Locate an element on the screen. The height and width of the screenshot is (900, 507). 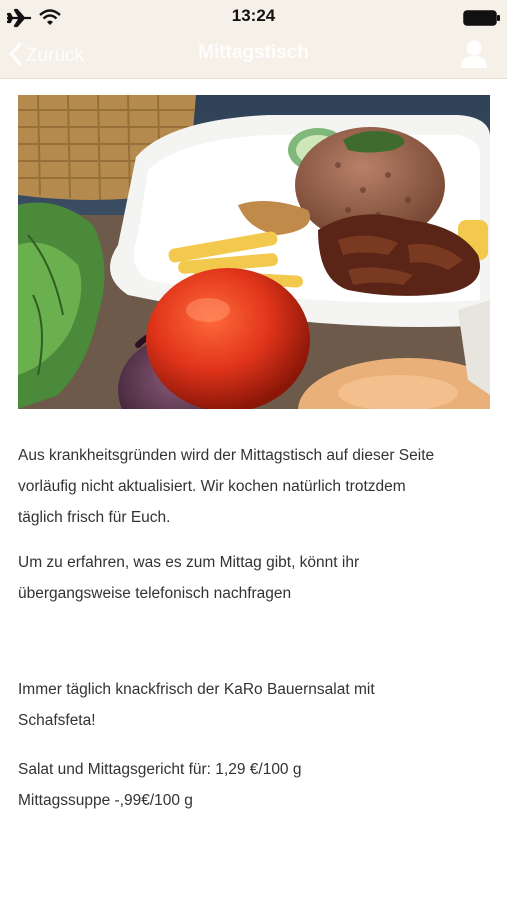
chevron-left-icon is located at coordinates (15, 56).